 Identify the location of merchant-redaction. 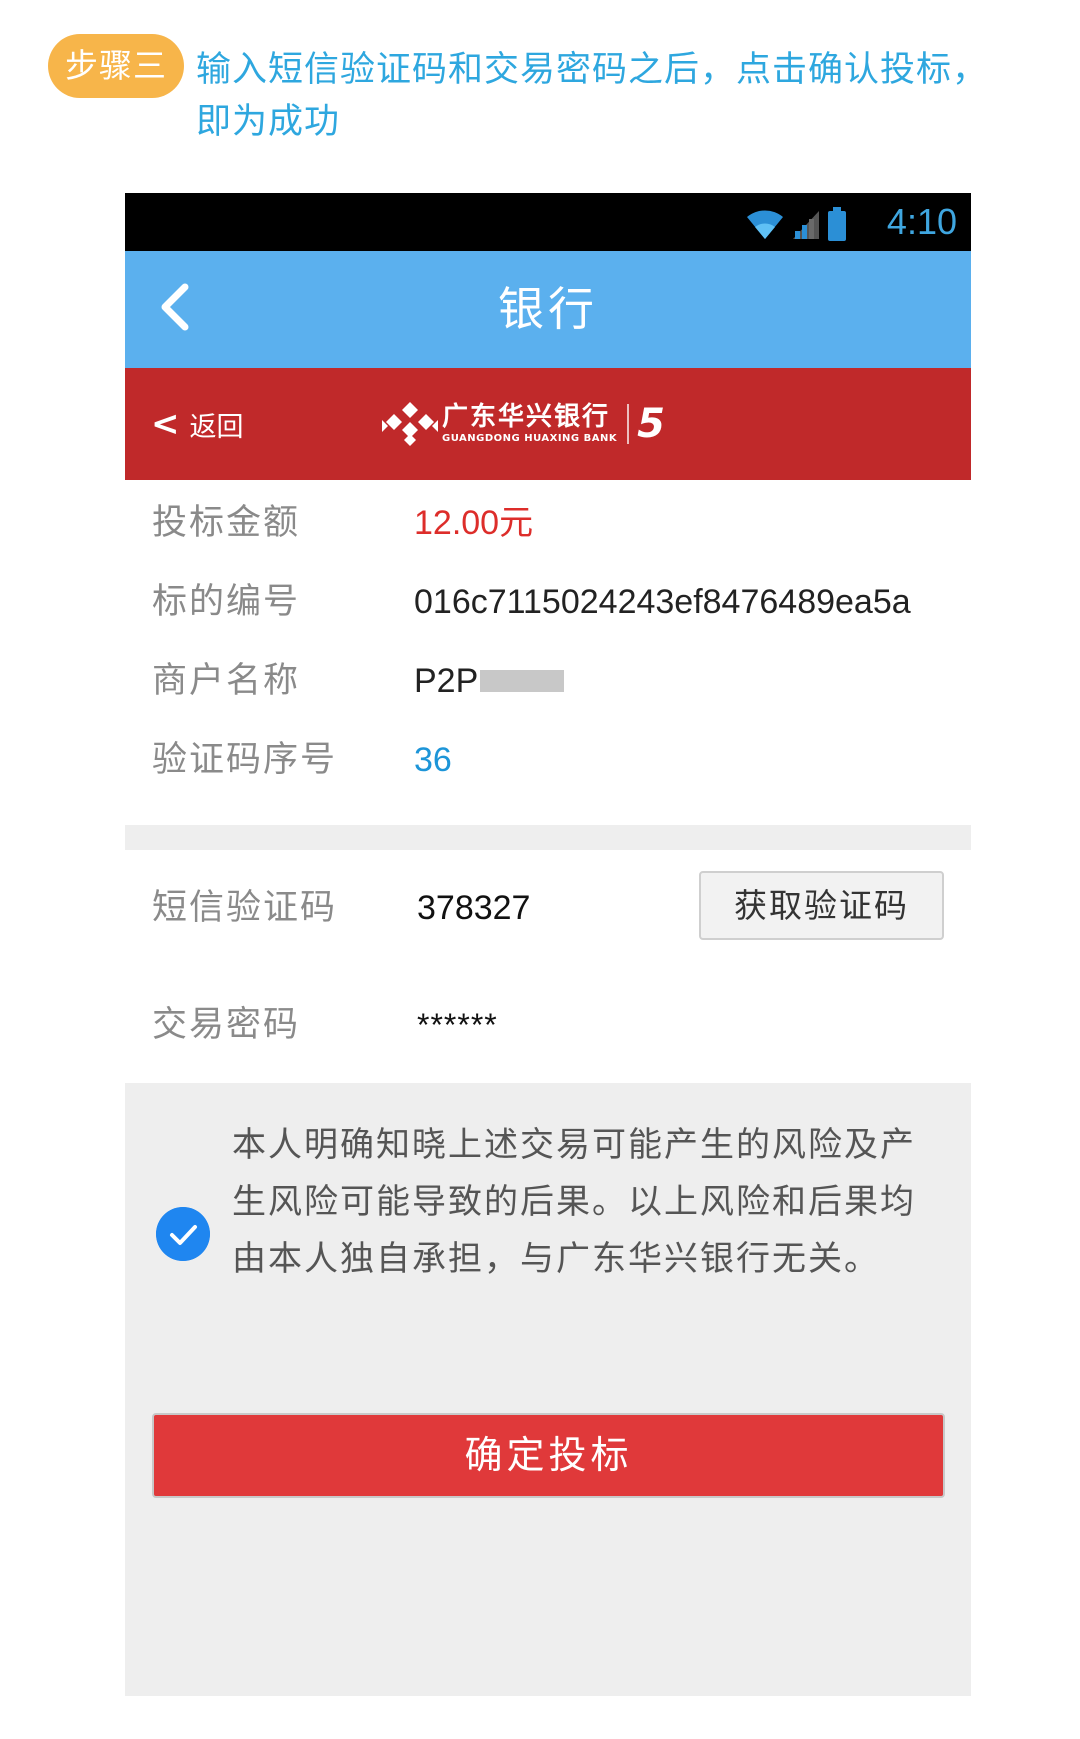
(522, 681).